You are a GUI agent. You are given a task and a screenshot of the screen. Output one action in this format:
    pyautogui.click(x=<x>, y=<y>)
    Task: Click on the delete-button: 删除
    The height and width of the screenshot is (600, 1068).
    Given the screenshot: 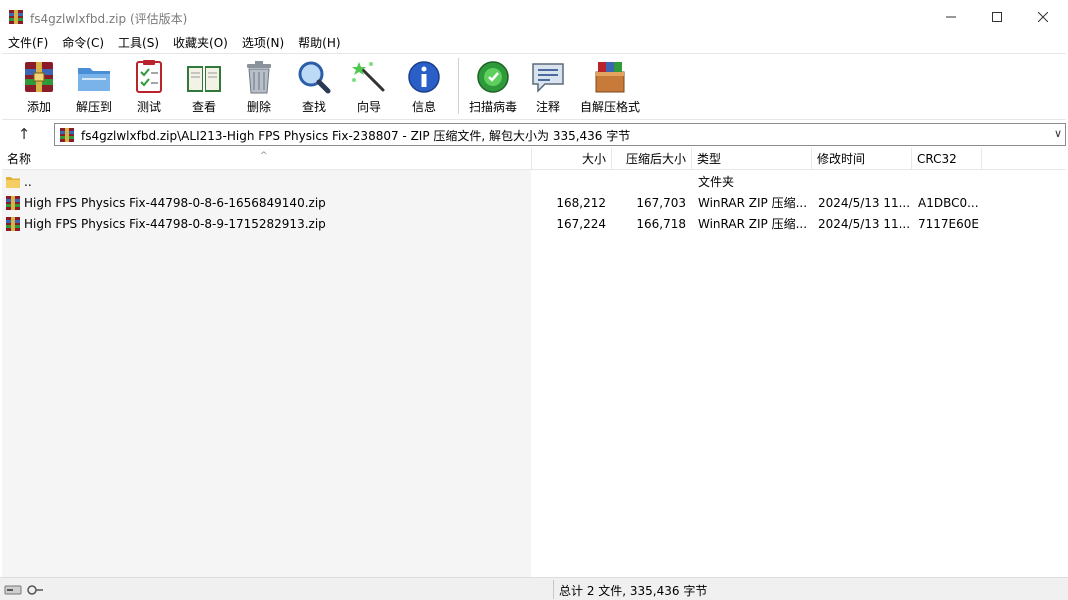 What is the action you would take?
    pyautogui.click(x=259, y=86)
    